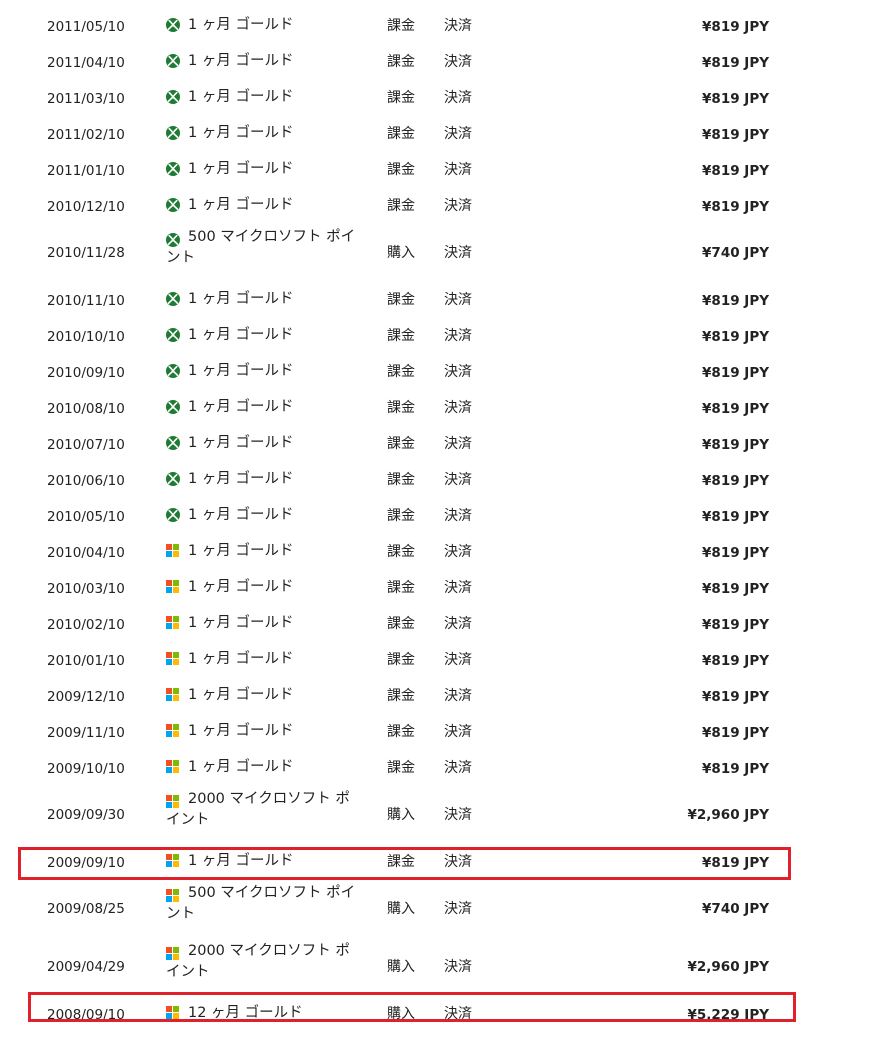 This screenshot has width=879, height=1047. What do you see at coordinates (439, 516) in the screenshot?
I see `transaction-row: 2010/05/10 1 ヶ月 ゴールド 課金 決済 ¥819 JPY` at bounding box center [439, 516].